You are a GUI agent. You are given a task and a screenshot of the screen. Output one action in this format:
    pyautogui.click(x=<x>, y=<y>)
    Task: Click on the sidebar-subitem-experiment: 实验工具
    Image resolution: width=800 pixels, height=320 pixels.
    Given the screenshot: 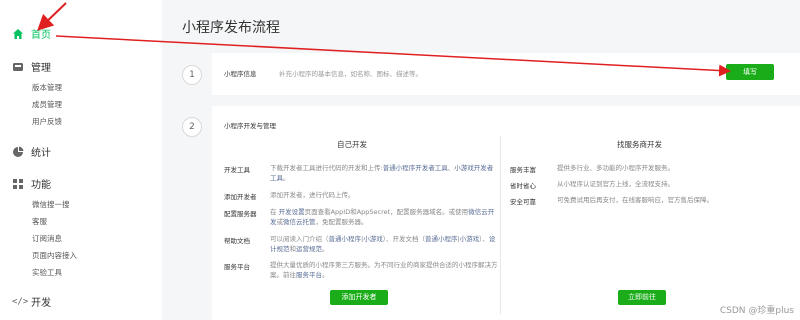 What is the action you would take?
    pyautogui.click(x=47, y=272)
    